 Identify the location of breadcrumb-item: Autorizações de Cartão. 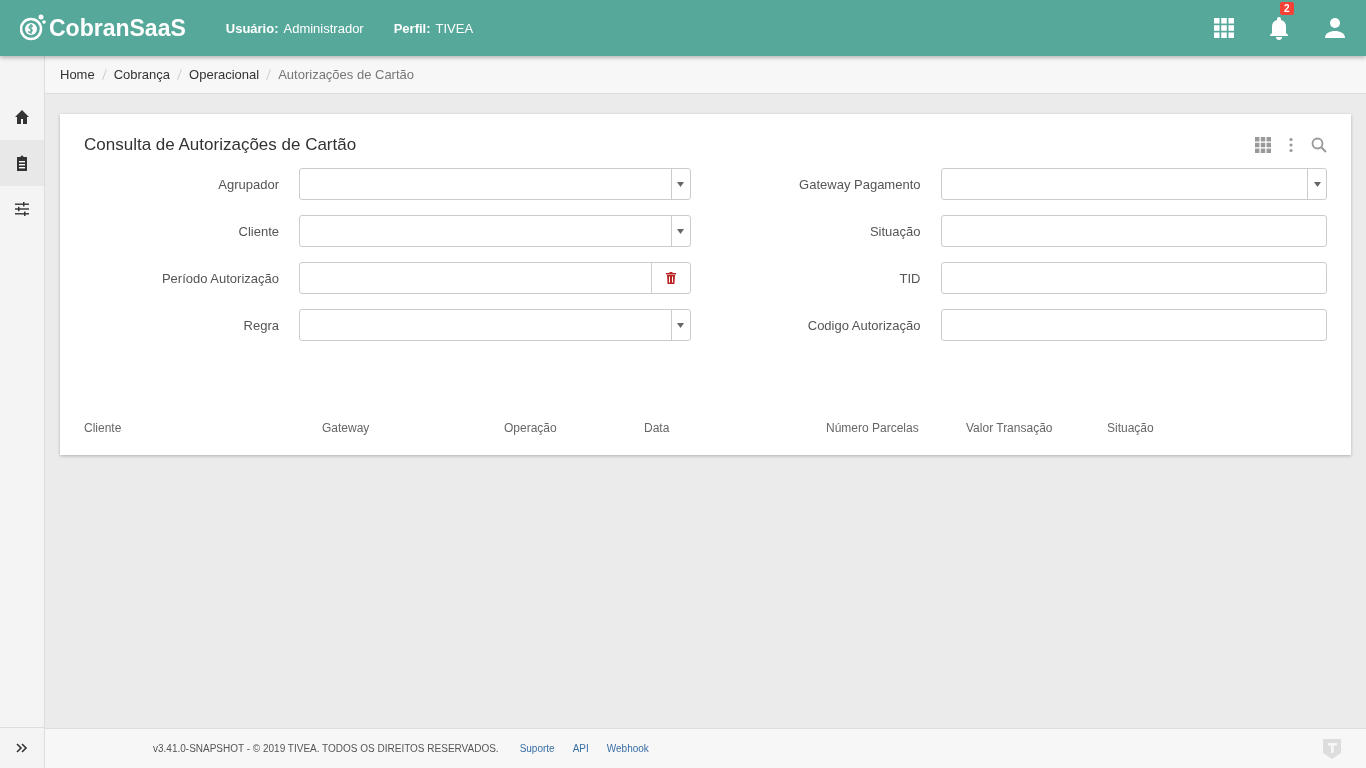
(346, 74).